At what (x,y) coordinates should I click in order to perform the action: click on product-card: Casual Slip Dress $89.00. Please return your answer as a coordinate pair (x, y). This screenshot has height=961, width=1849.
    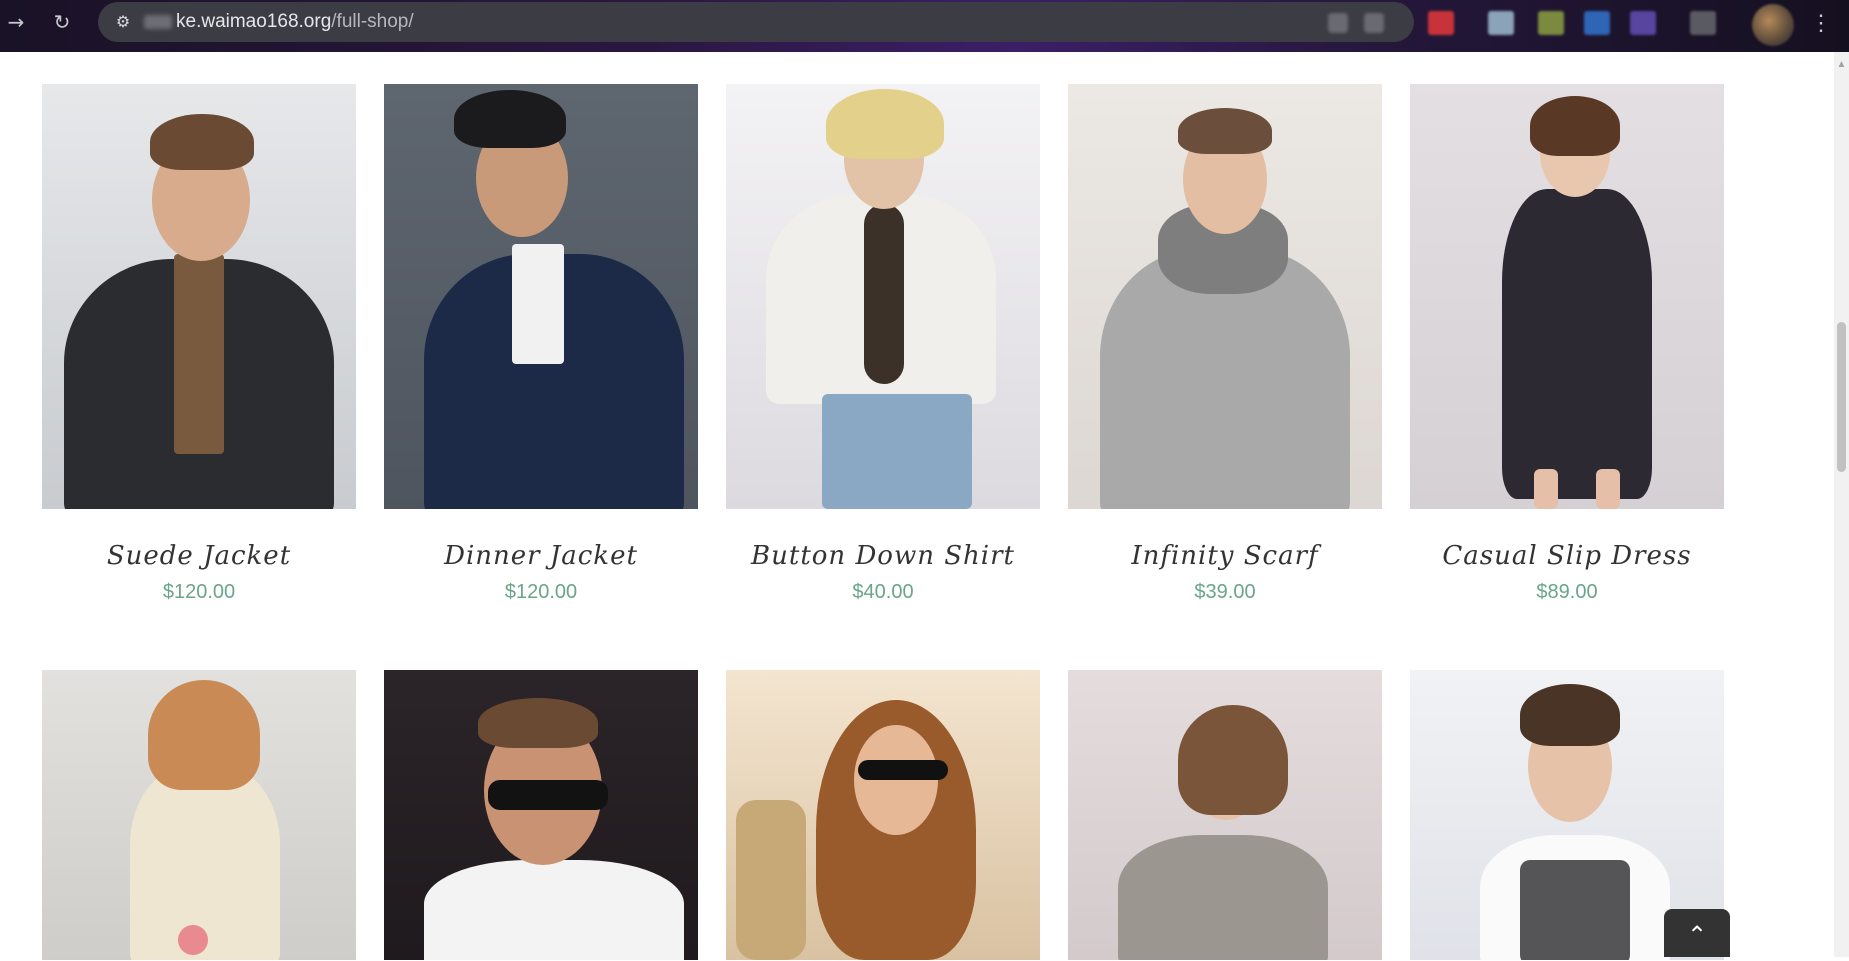
    Looking at the image, I should click on (1567, 344).